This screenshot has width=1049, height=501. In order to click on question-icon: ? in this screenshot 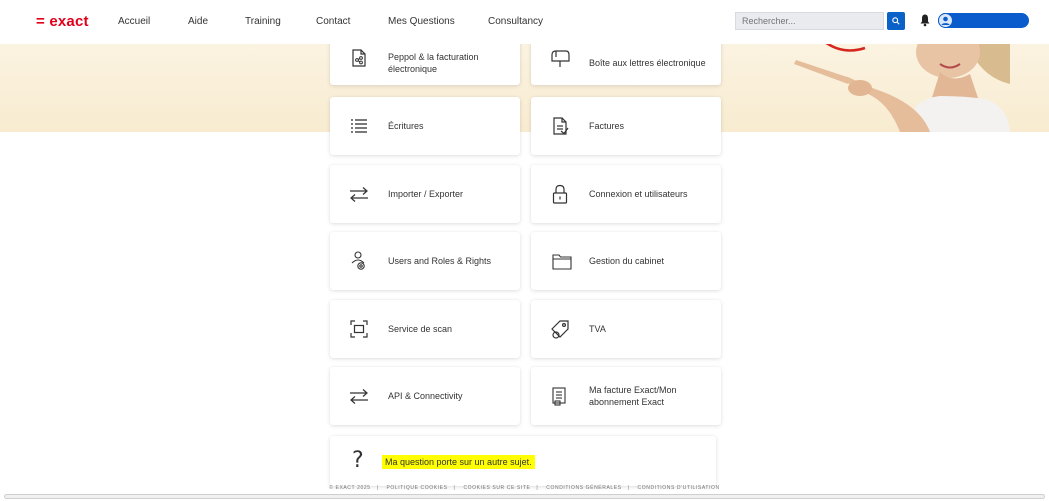, I will do `click(358, 460)`.